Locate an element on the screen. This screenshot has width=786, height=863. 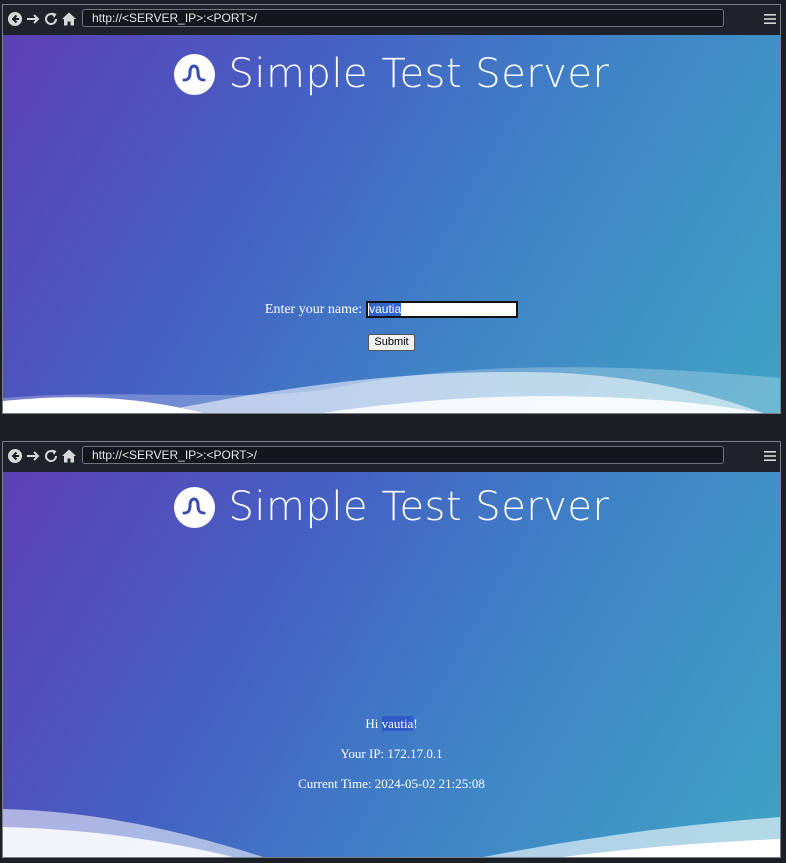
name-input: vautia is located at coordinates (442, 309).